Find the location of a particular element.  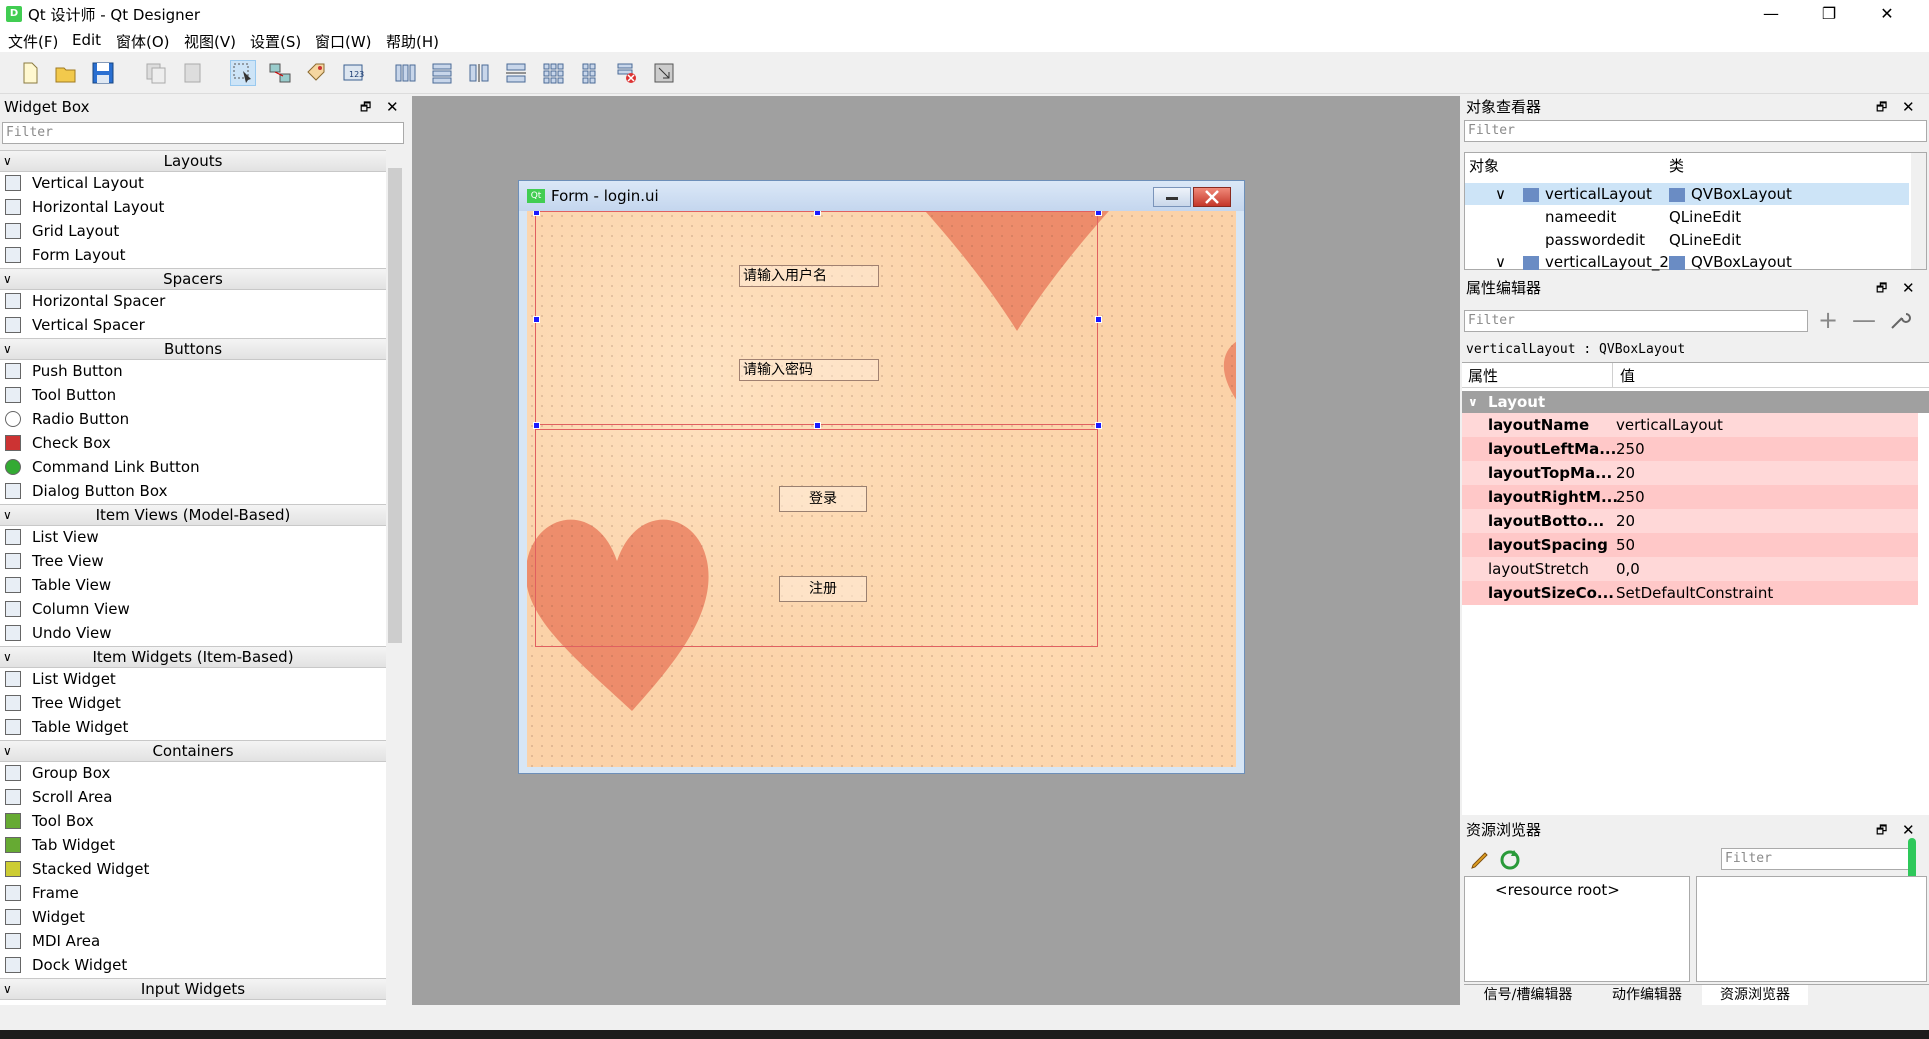

column-header-class: 类 is located at coordinates (1676, 166).